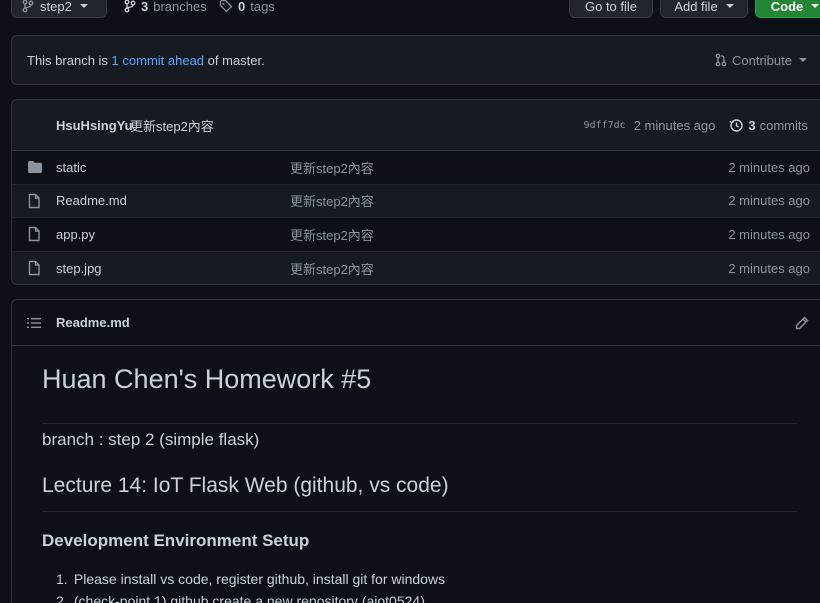 The height and width of the screenshot is (603, 820). I want to click on add-file-button: Add file, so click(704, 9).